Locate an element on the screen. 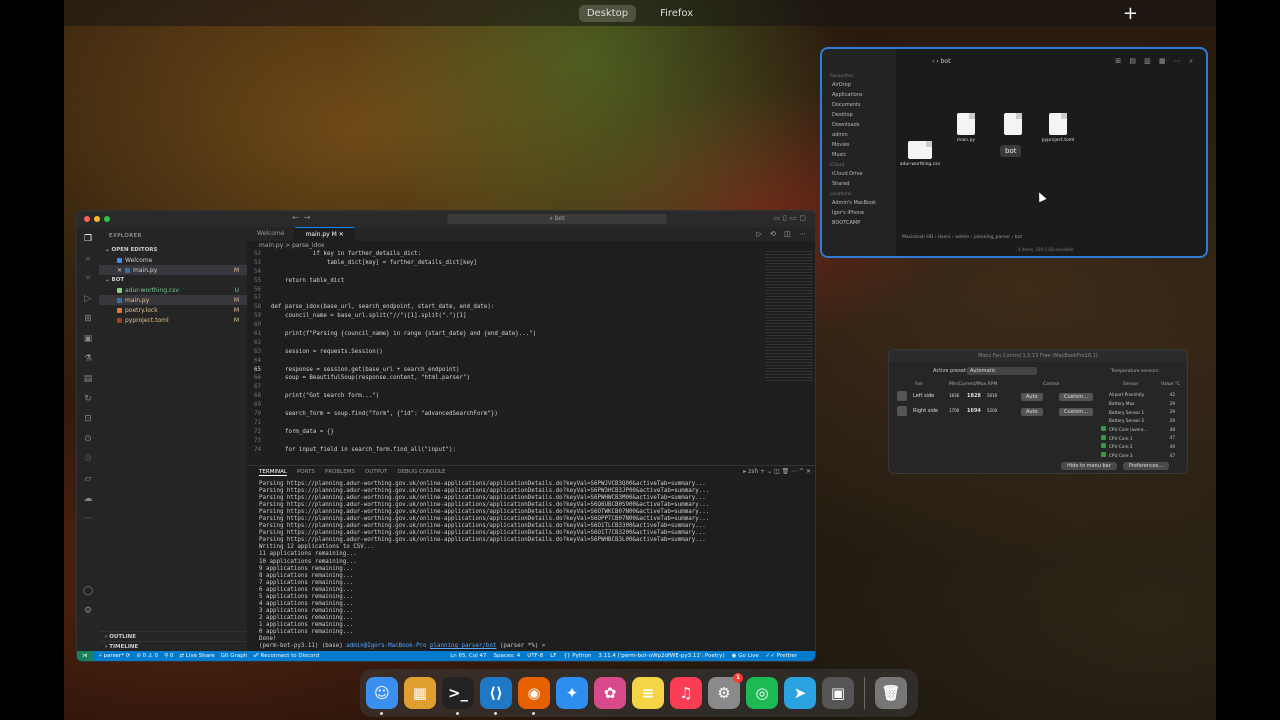 This screenshot has width=1280, height=720. code-line: 73 is located at coordinates (504, 442).